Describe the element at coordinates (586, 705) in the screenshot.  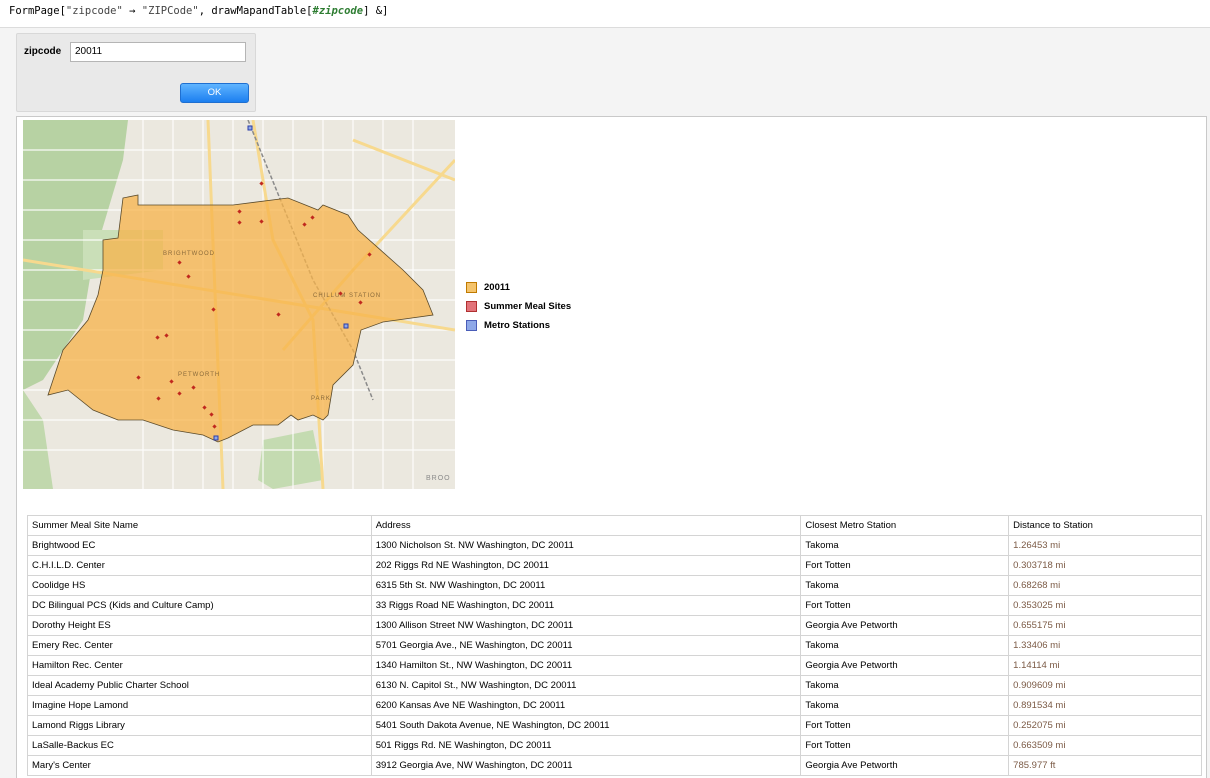
I see `cell-address: 6200 Kansas Ave NE Washington, DC 20011` at that location.